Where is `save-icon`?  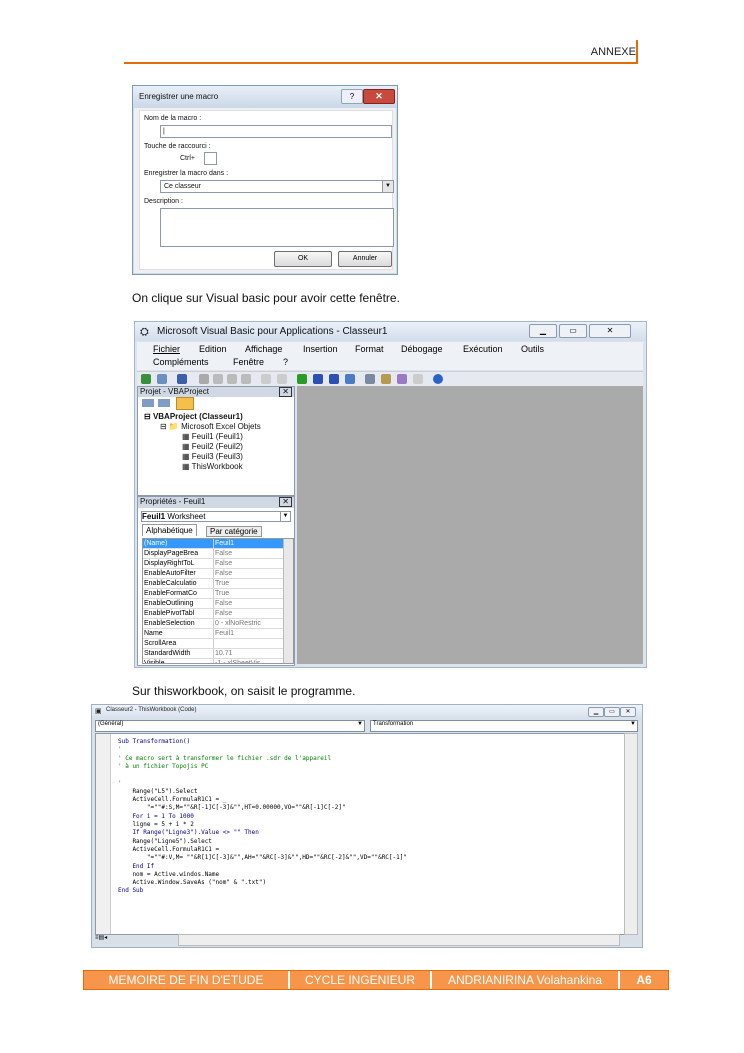
save-icon is located at coordinates (182, 379).